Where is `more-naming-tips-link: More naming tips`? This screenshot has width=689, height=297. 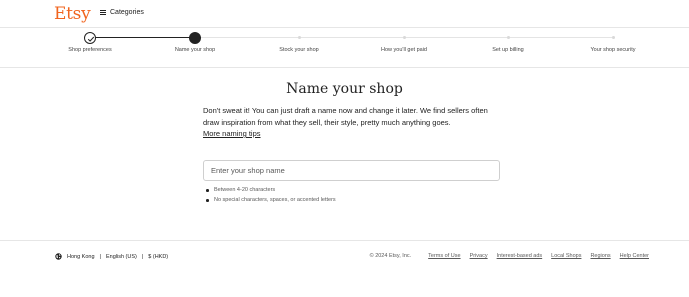 more-naming-tips-link: More naming tips is located at coordinates (232, 133).